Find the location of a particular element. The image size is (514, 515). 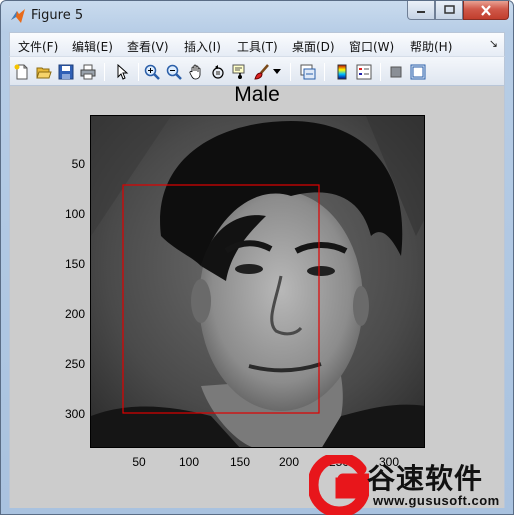

rotate-3d-icon is located at coordinates (218, 72).